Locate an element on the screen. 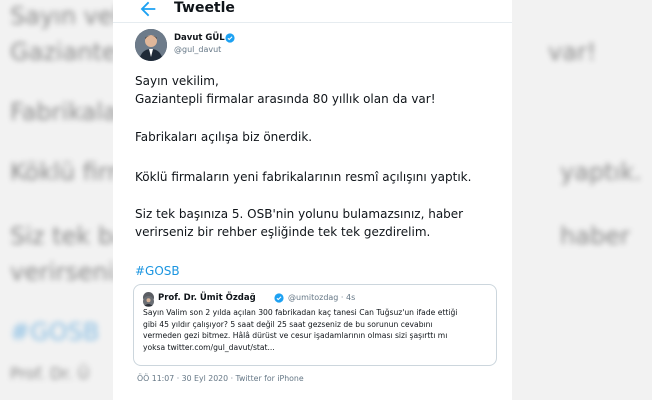  quote-avatar is located at coordinates (148, 299).